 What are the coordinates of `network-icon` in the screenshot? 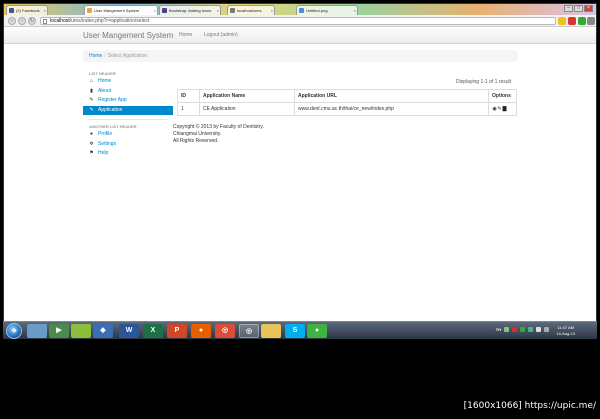 It's located at (538, 329).